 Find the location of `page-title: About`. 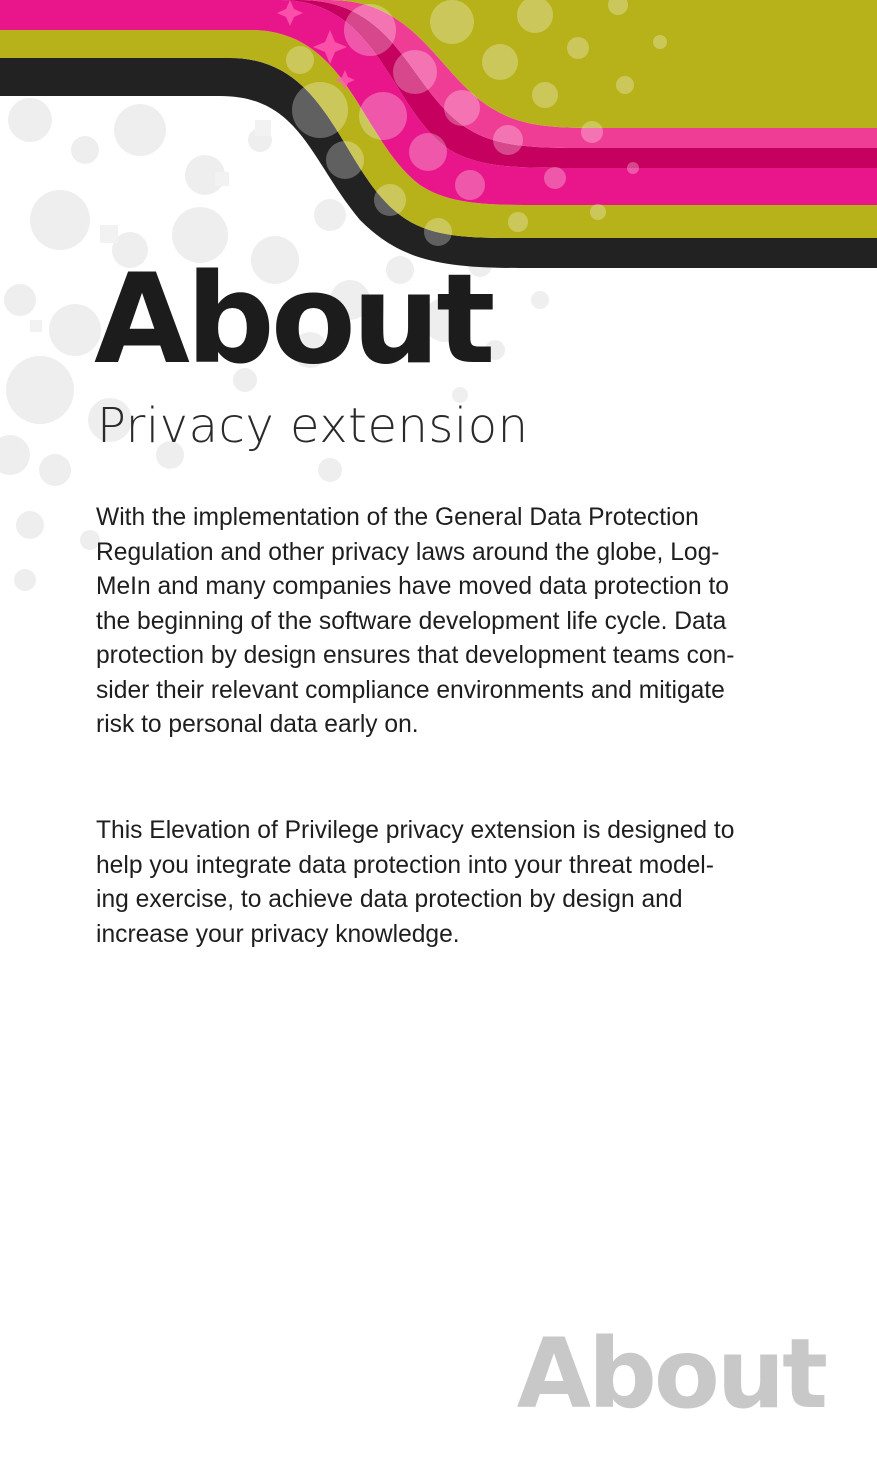

page-title: About is located at coordinates (294, 320).